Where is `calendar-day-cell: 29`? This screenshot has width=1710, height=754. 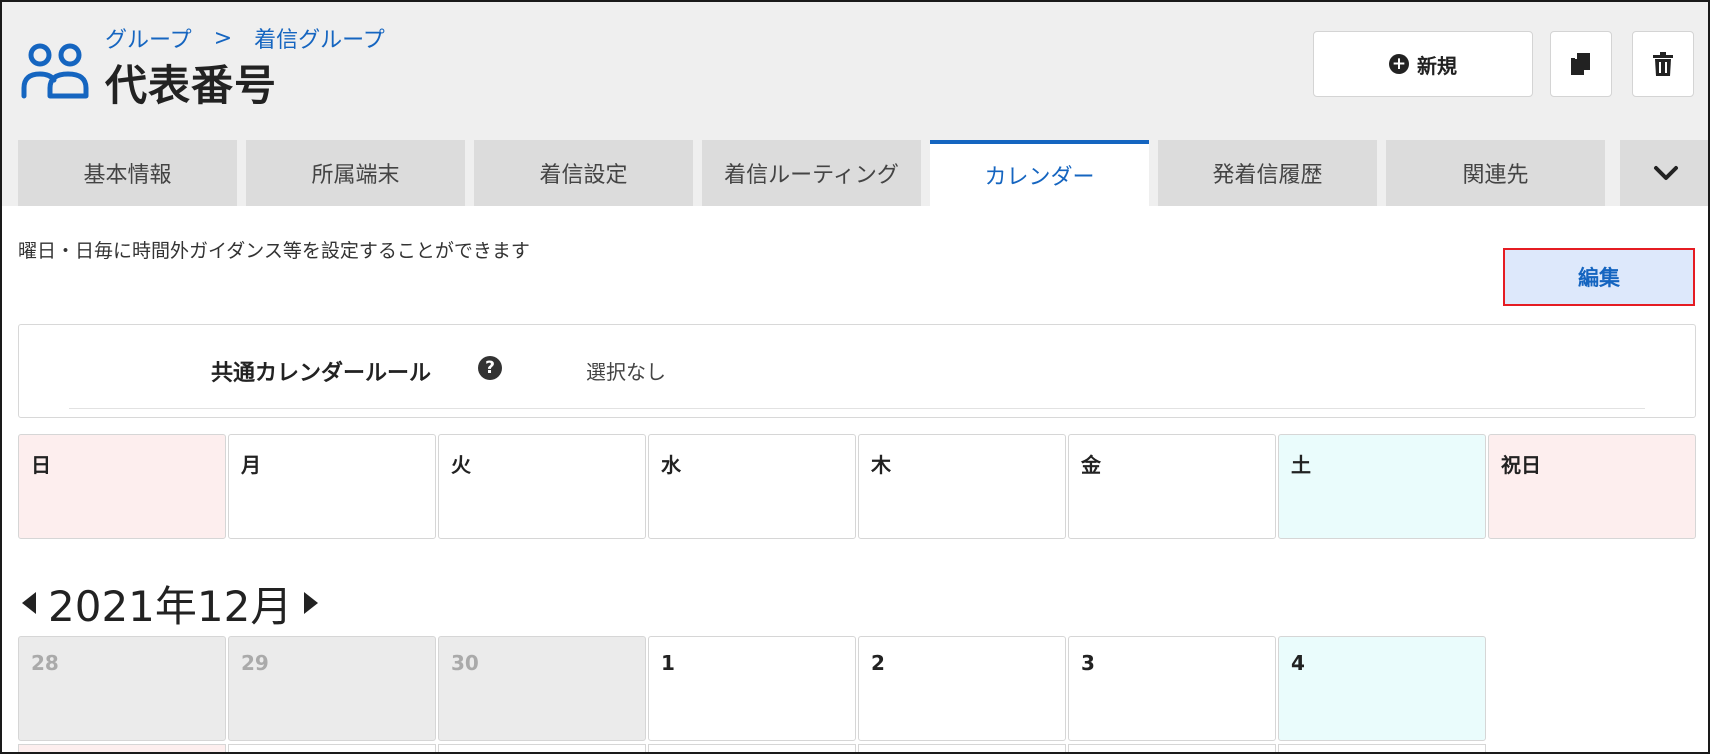
calendar-day-cell: 29 is located at coordinates (332, 688).